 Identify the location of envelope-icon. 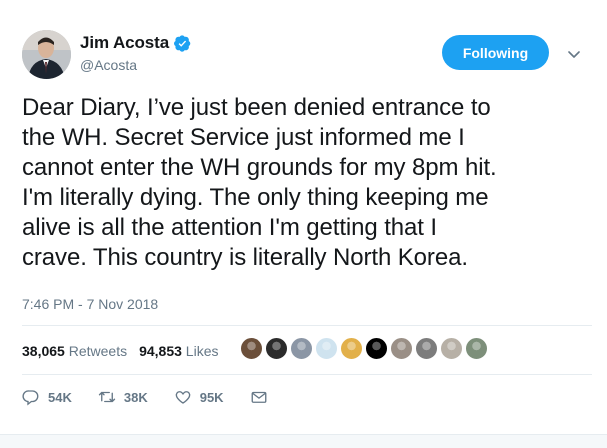
(259, 397).